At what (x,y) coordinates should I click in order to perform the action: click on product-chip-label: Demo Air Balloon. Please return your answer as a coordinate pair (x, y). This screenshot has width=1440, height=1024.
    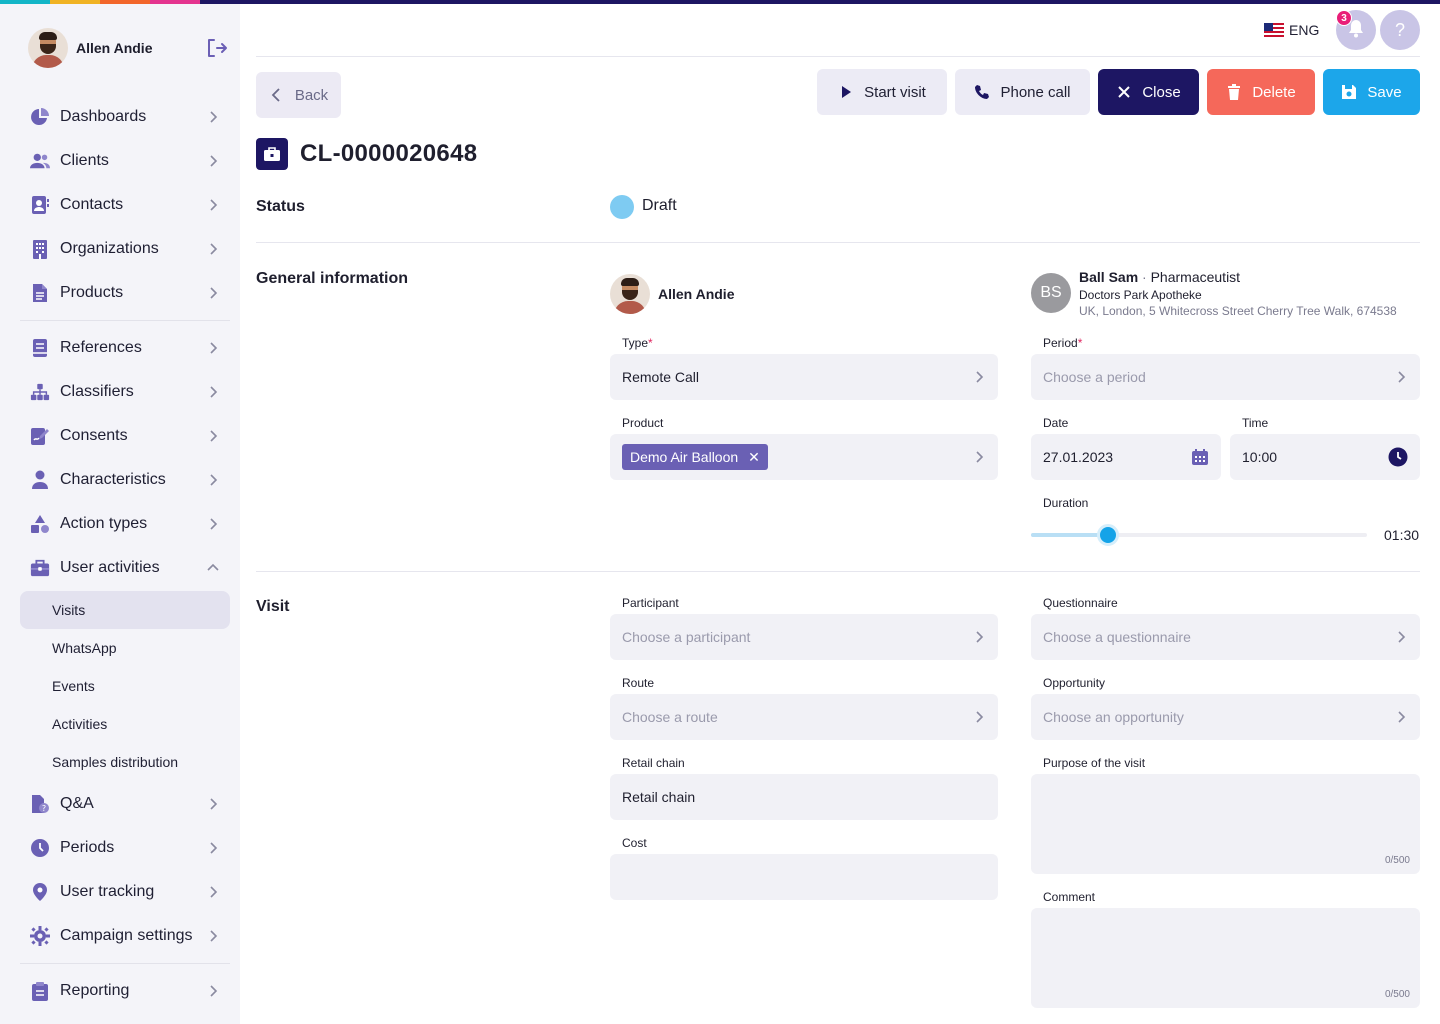
    Looking at the image, I should click on (684, 457).